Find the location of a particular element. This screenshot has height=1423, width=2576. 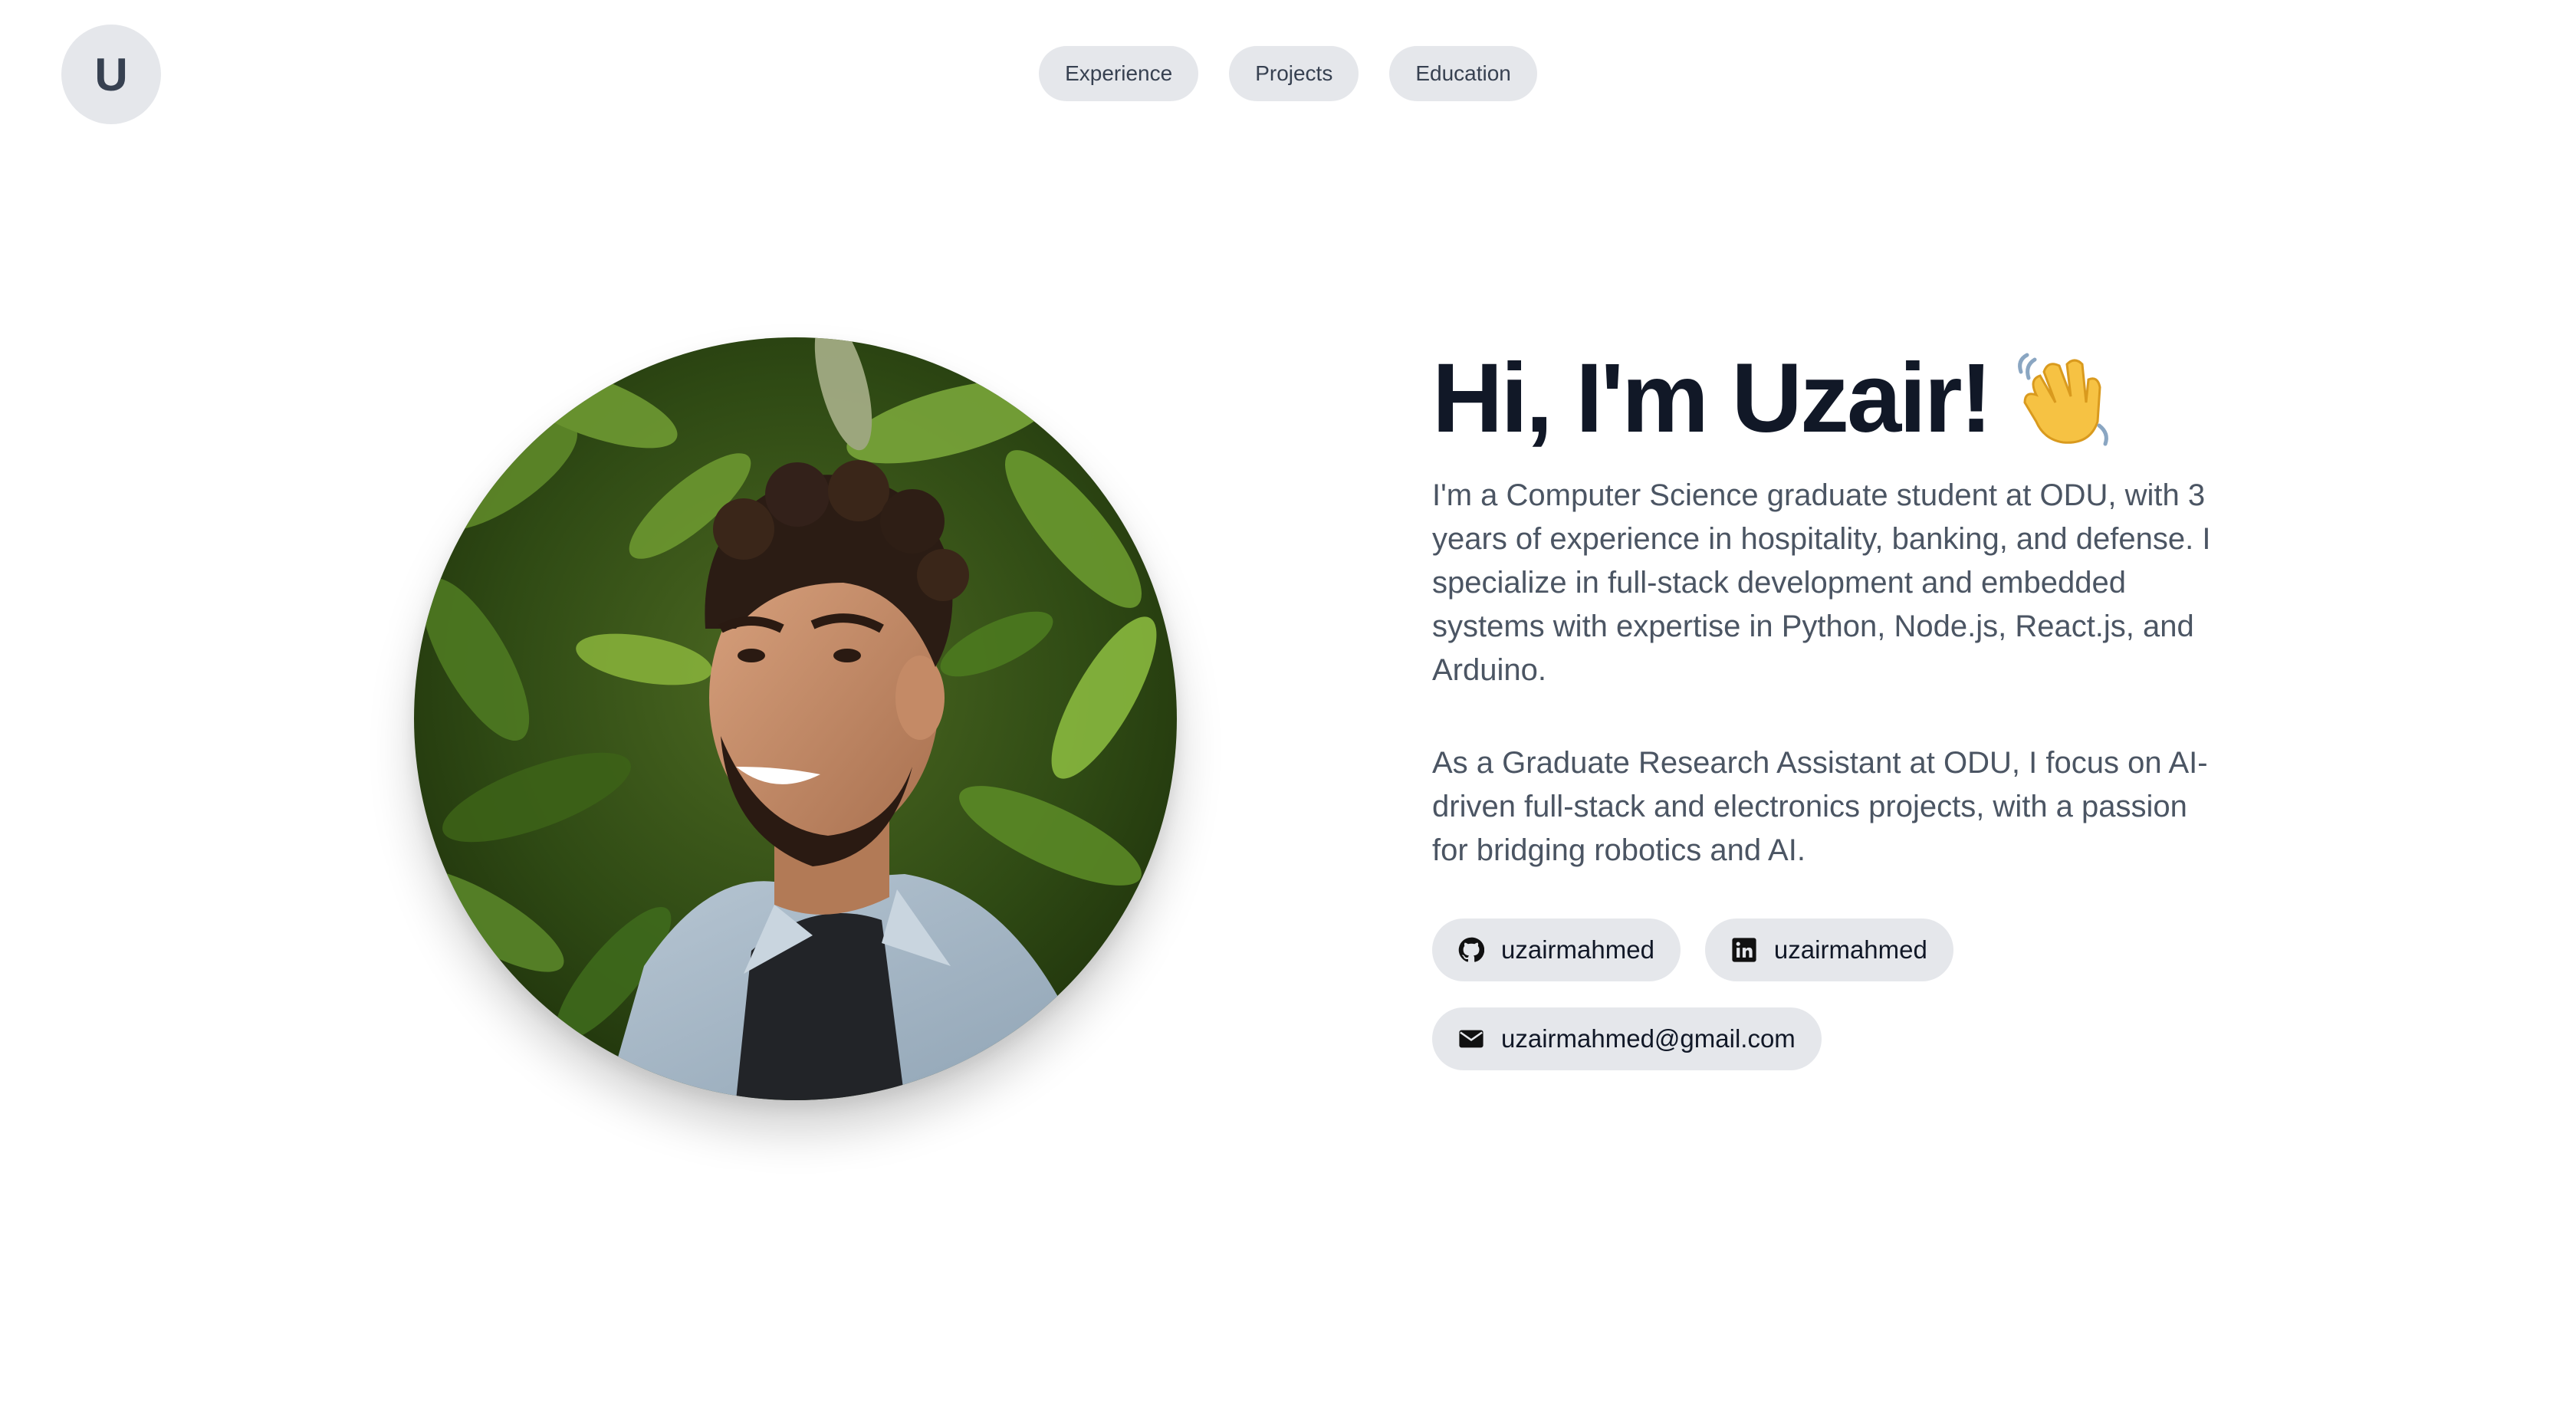

nav-projects: Projects is located at coordinates (1294, 73).